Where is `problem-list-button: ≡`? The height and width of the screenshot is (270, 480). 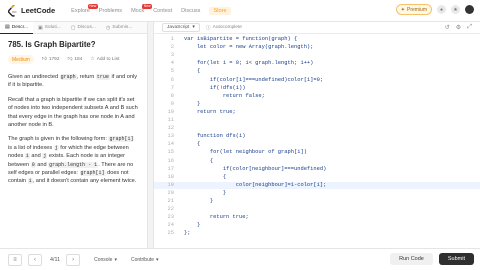 problem-list-button: ≡ is located at coordinates (15, 259).